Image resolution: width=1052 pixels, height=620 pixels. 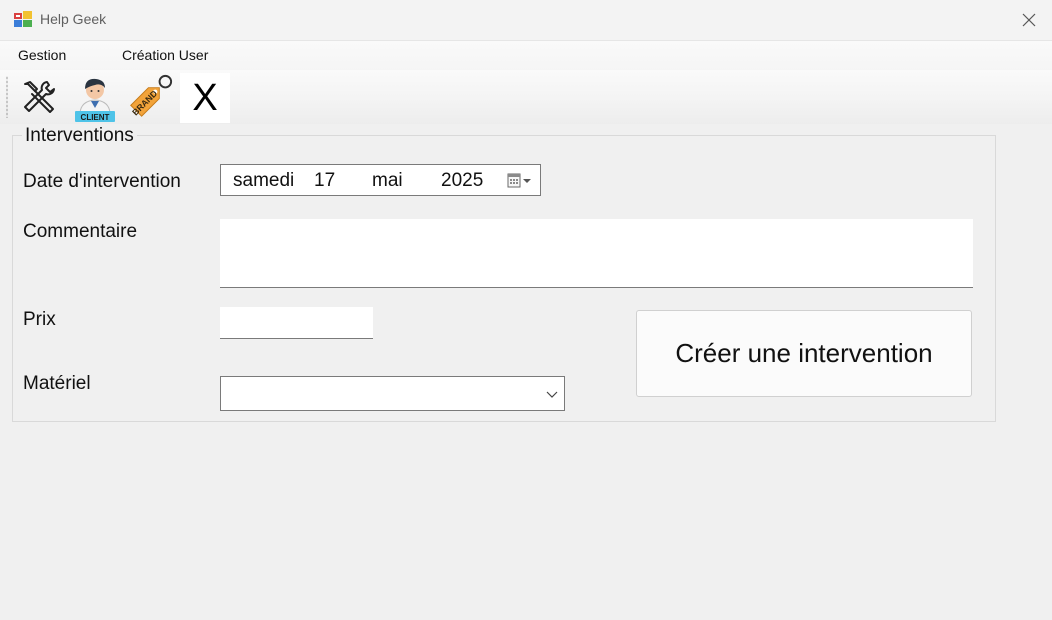 What do you see at coordinates (392, 393) in the screenshot?
I see `material-combobox` at bounding box center [392, 393].